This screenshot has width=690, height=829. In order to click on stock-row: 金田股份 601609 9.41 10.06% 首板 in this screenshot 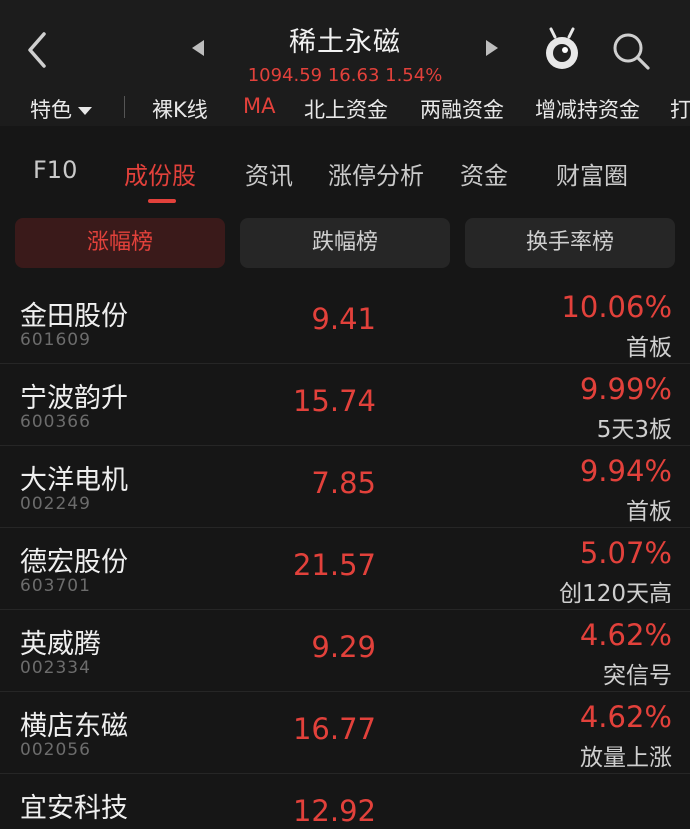, I will do `click(345, 323)`.